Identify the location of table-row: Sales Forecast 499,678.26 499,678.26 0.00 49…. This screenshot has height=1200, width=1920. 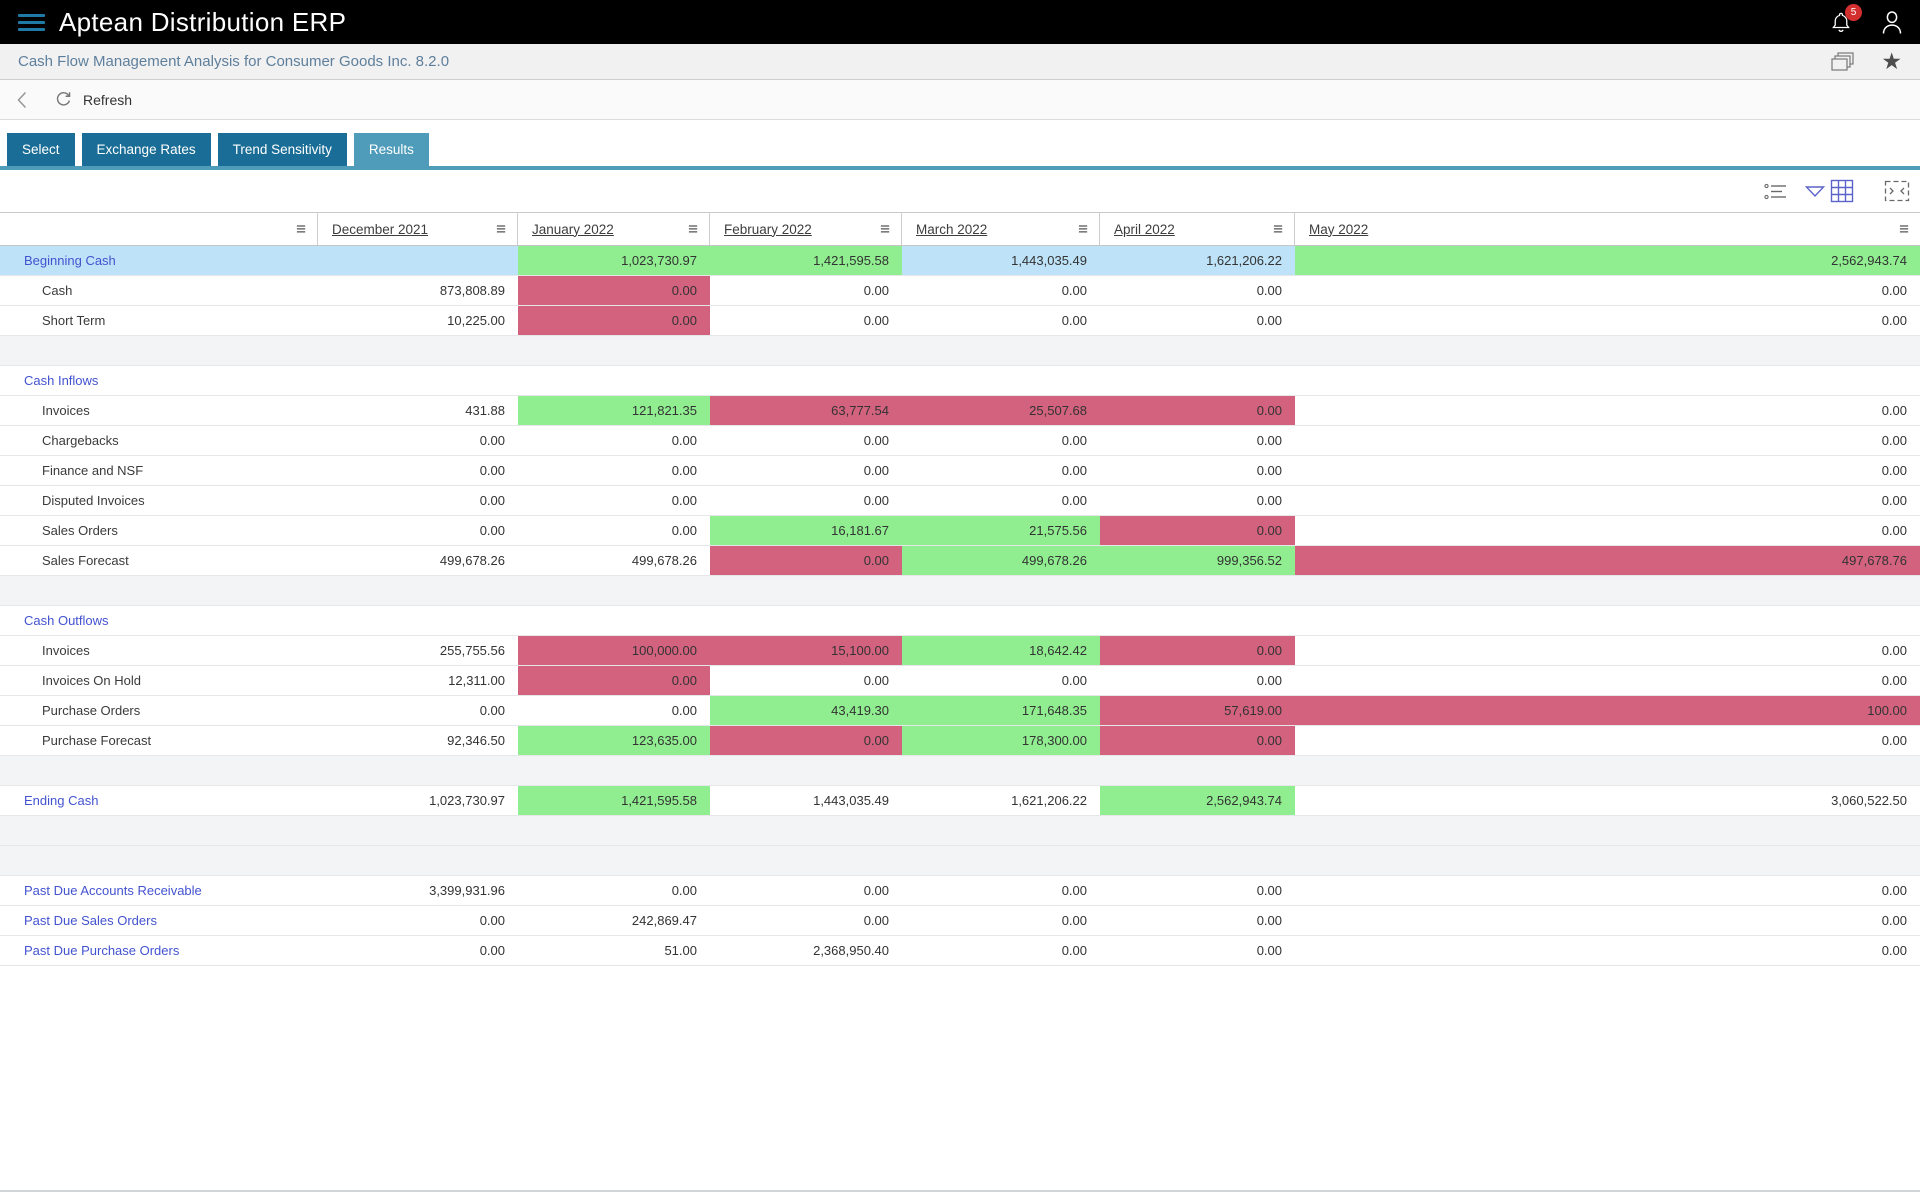
(960, 561).